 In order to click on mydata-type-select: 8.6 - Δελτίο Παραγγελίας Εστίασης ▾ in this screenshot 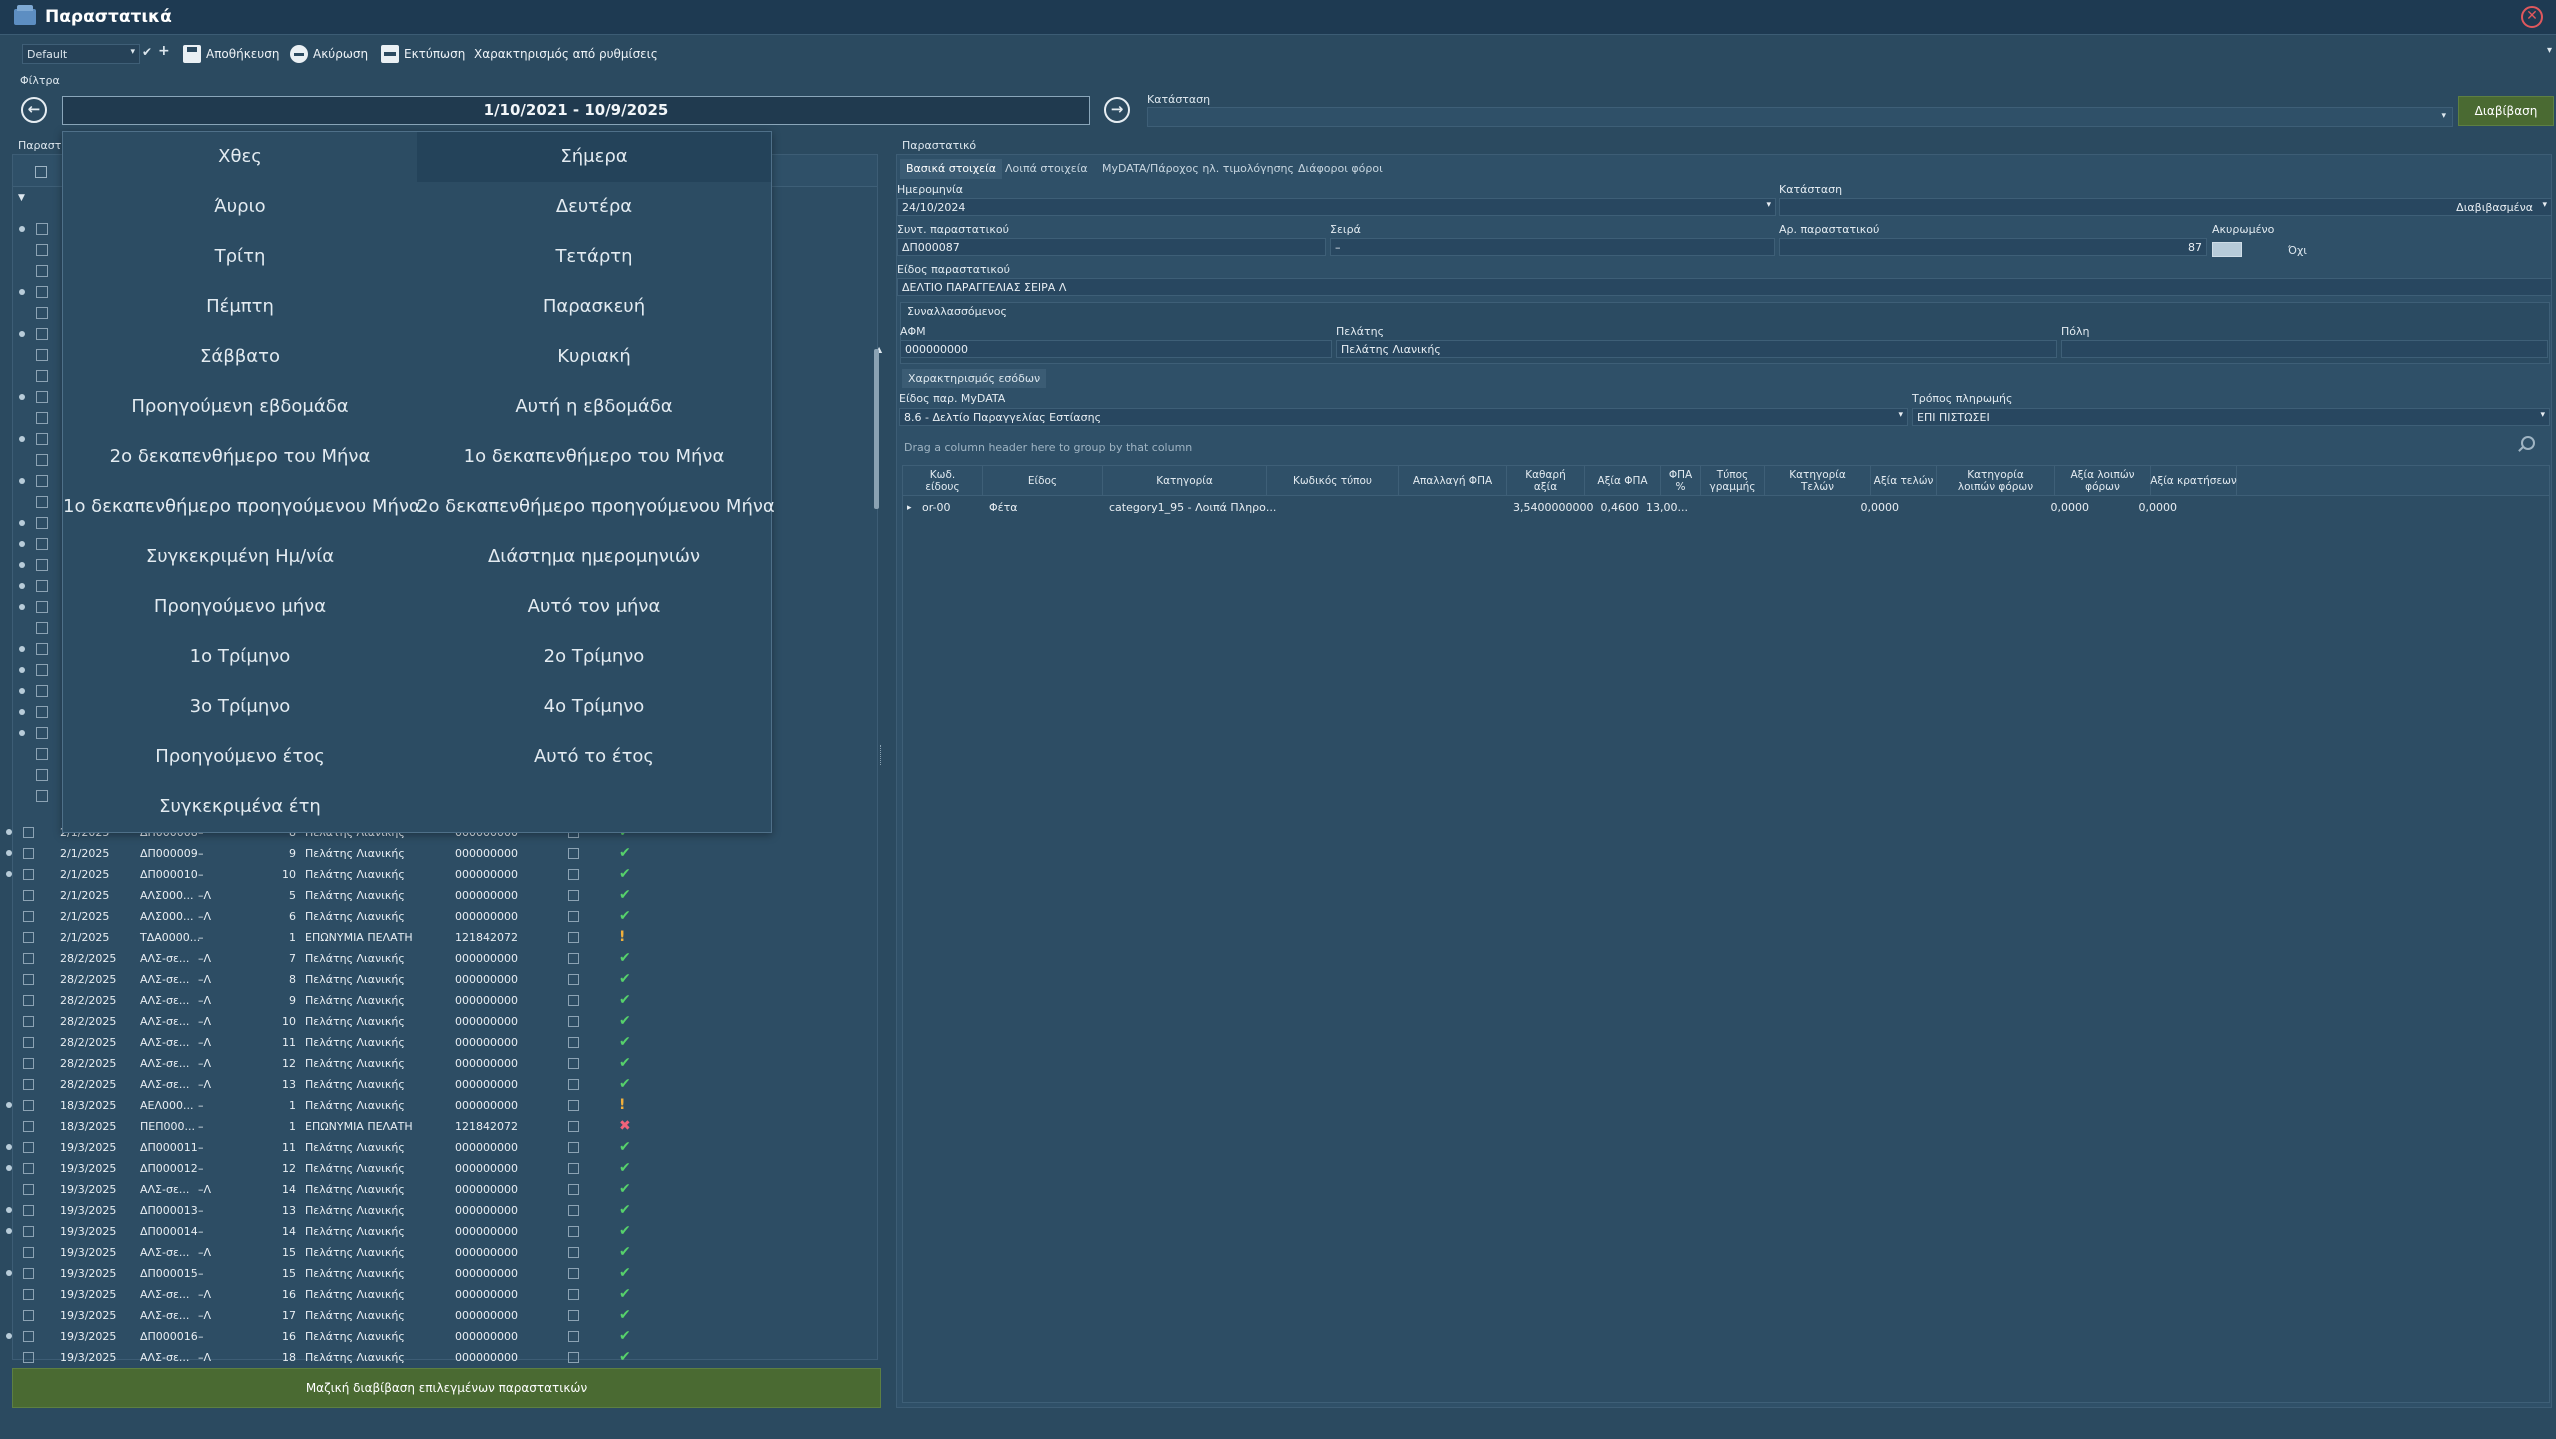, I will do `click(1403, 417)`.